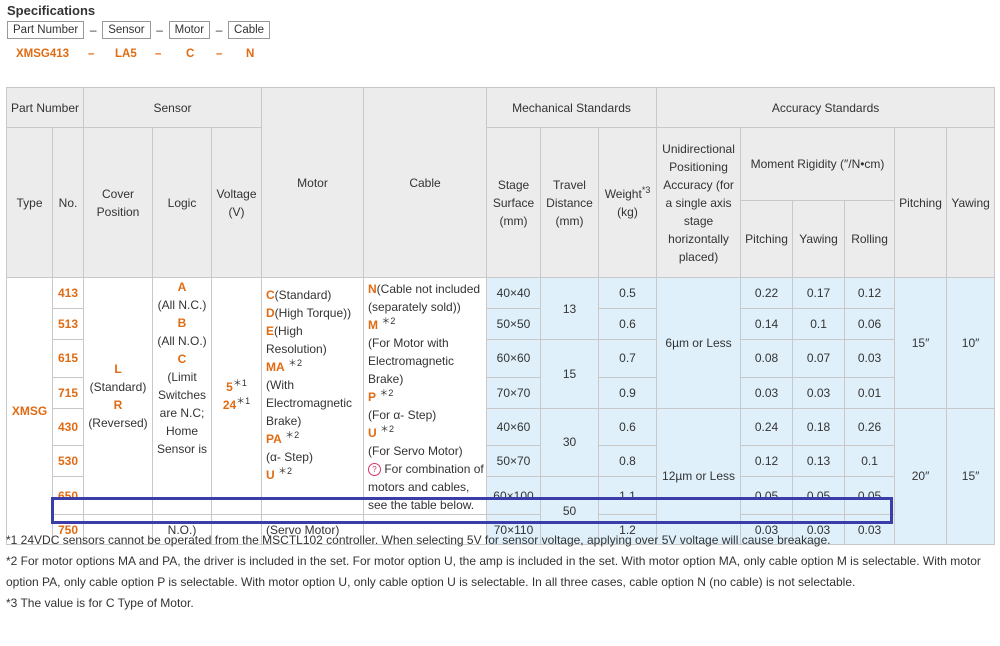 This screenshot has height=646, width=1000. What do you see at coordinates (971, 202) in the screenshot?
I see `header-yawing-angle: Yawing` at bounding box center [971, 202].